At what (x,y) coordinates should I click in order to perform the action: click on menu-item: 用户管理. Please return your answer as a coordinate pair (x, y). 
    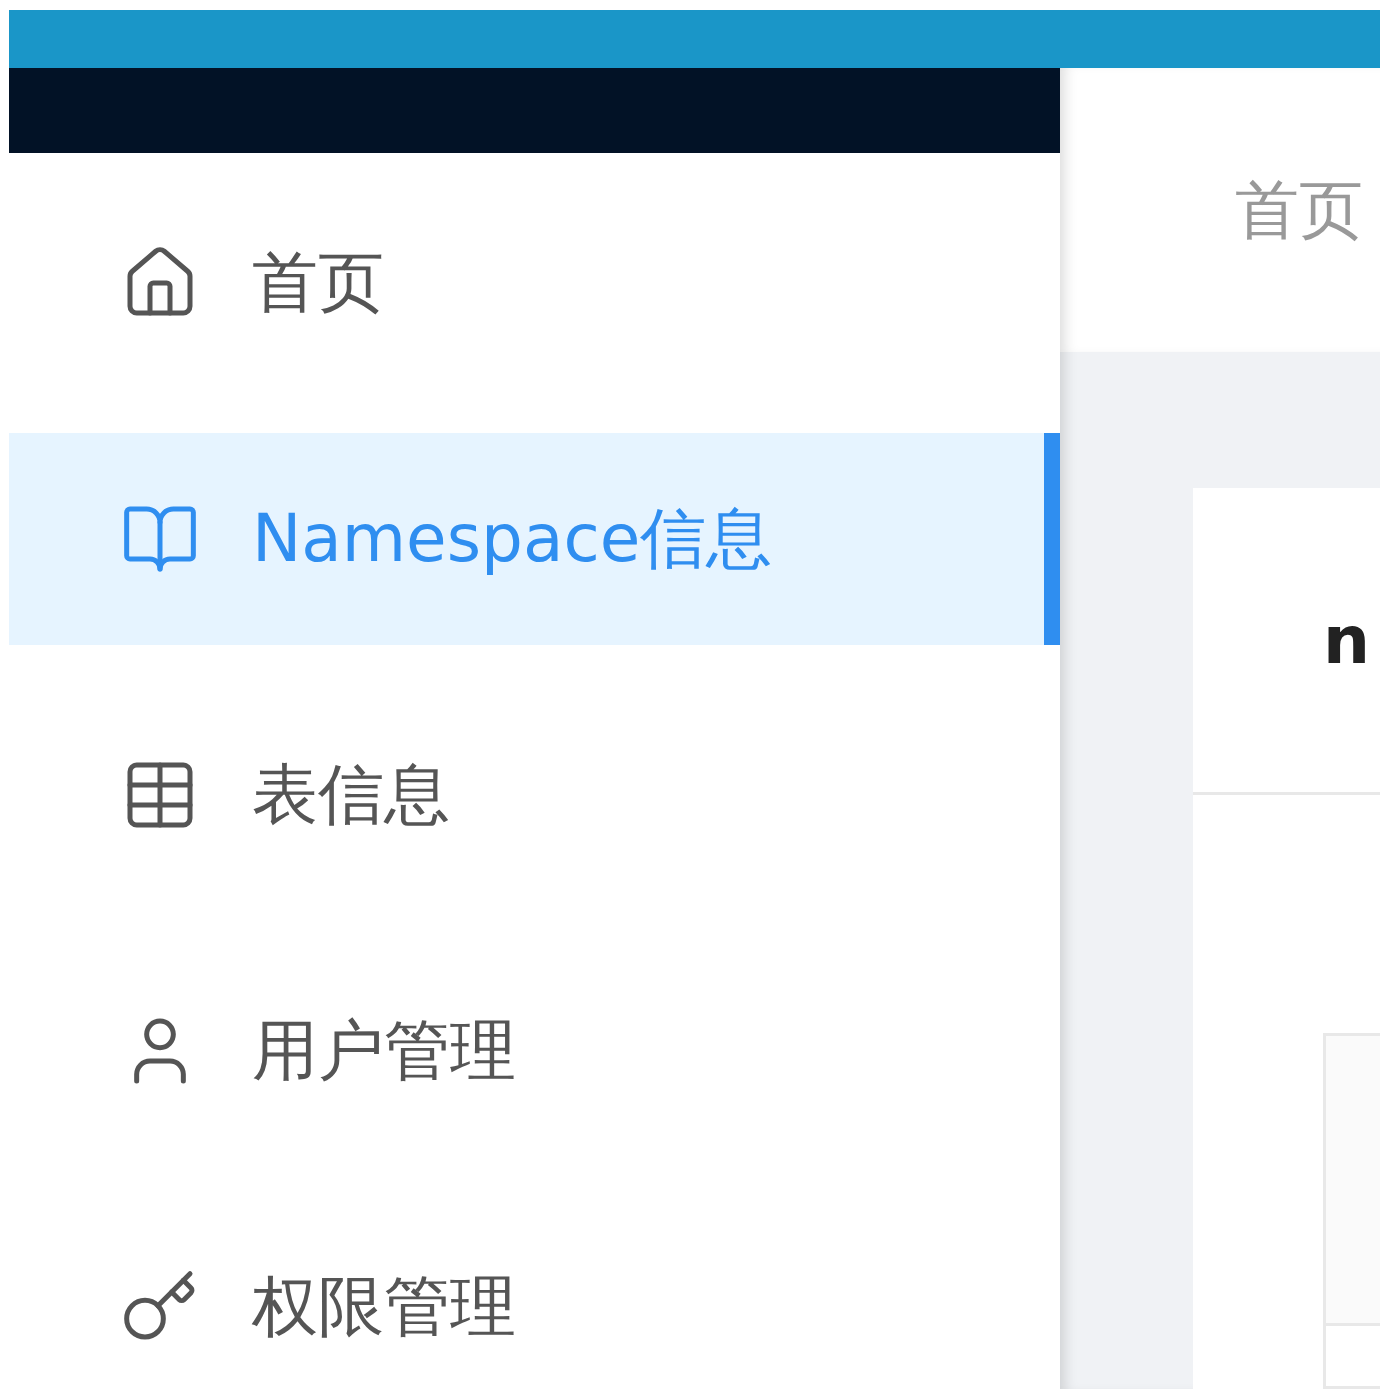
    Looking at the image, I should click on (534, 1051).